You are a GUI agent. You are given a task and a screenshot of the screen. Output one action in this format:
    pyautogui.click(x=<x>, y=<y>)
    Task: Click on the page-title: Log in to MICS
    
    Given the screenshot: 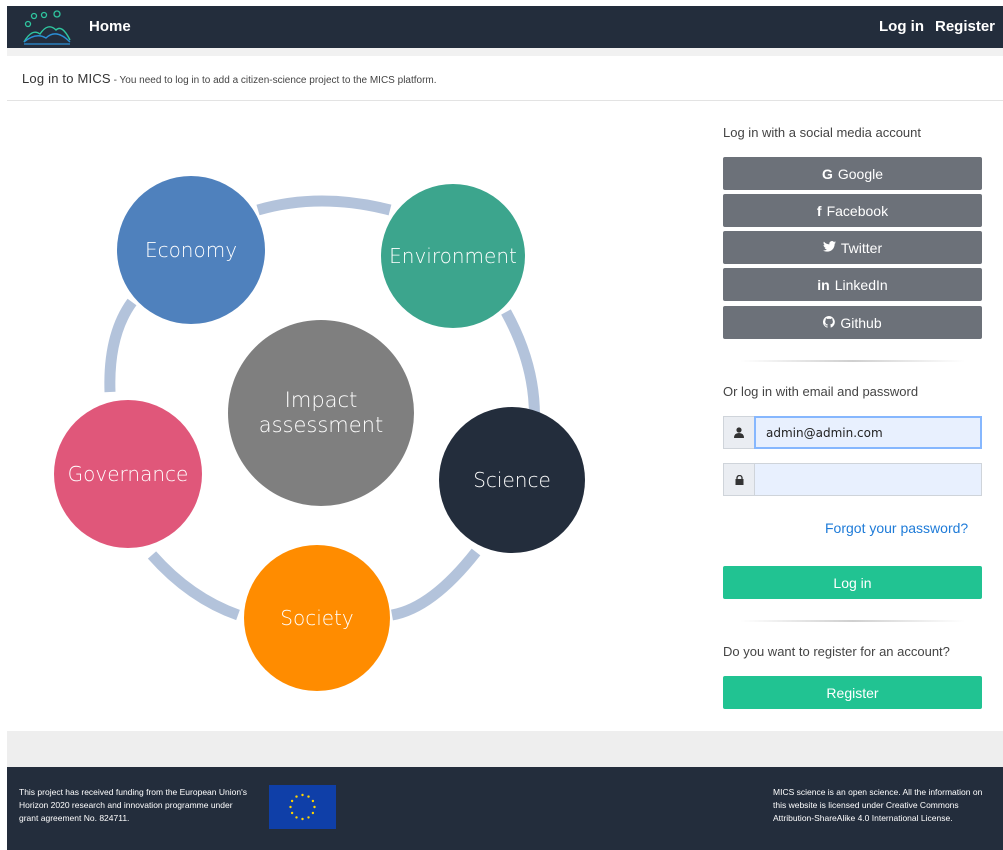 What is the action you would take?
    pyautogui.click(x=66, y=78)
    